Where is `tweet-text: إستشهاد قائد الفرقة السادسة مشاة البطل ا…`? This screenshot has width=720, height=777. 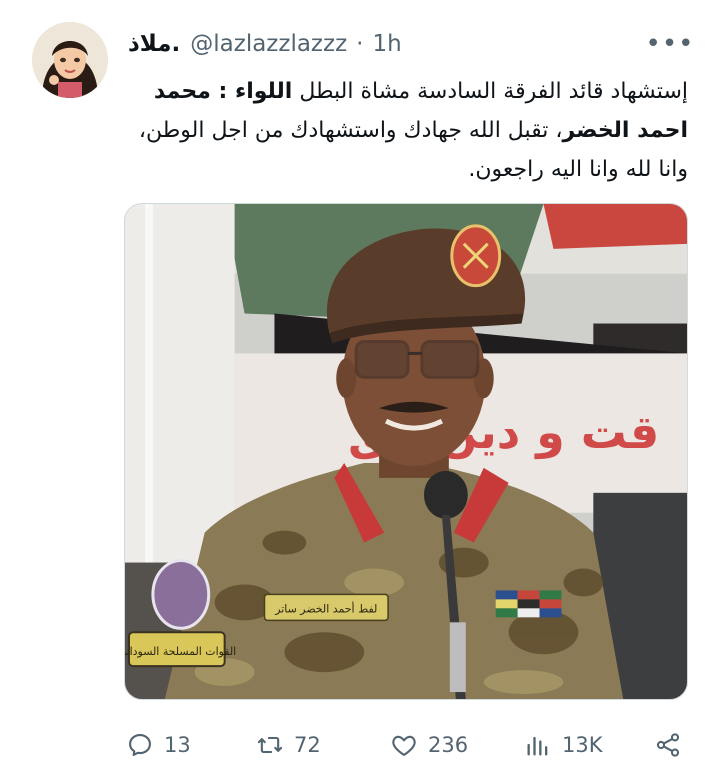
tweet-text: إستشهاد قائد الفرقة السادسة مشاة البطل ا… is located at coordinates (407, 130).